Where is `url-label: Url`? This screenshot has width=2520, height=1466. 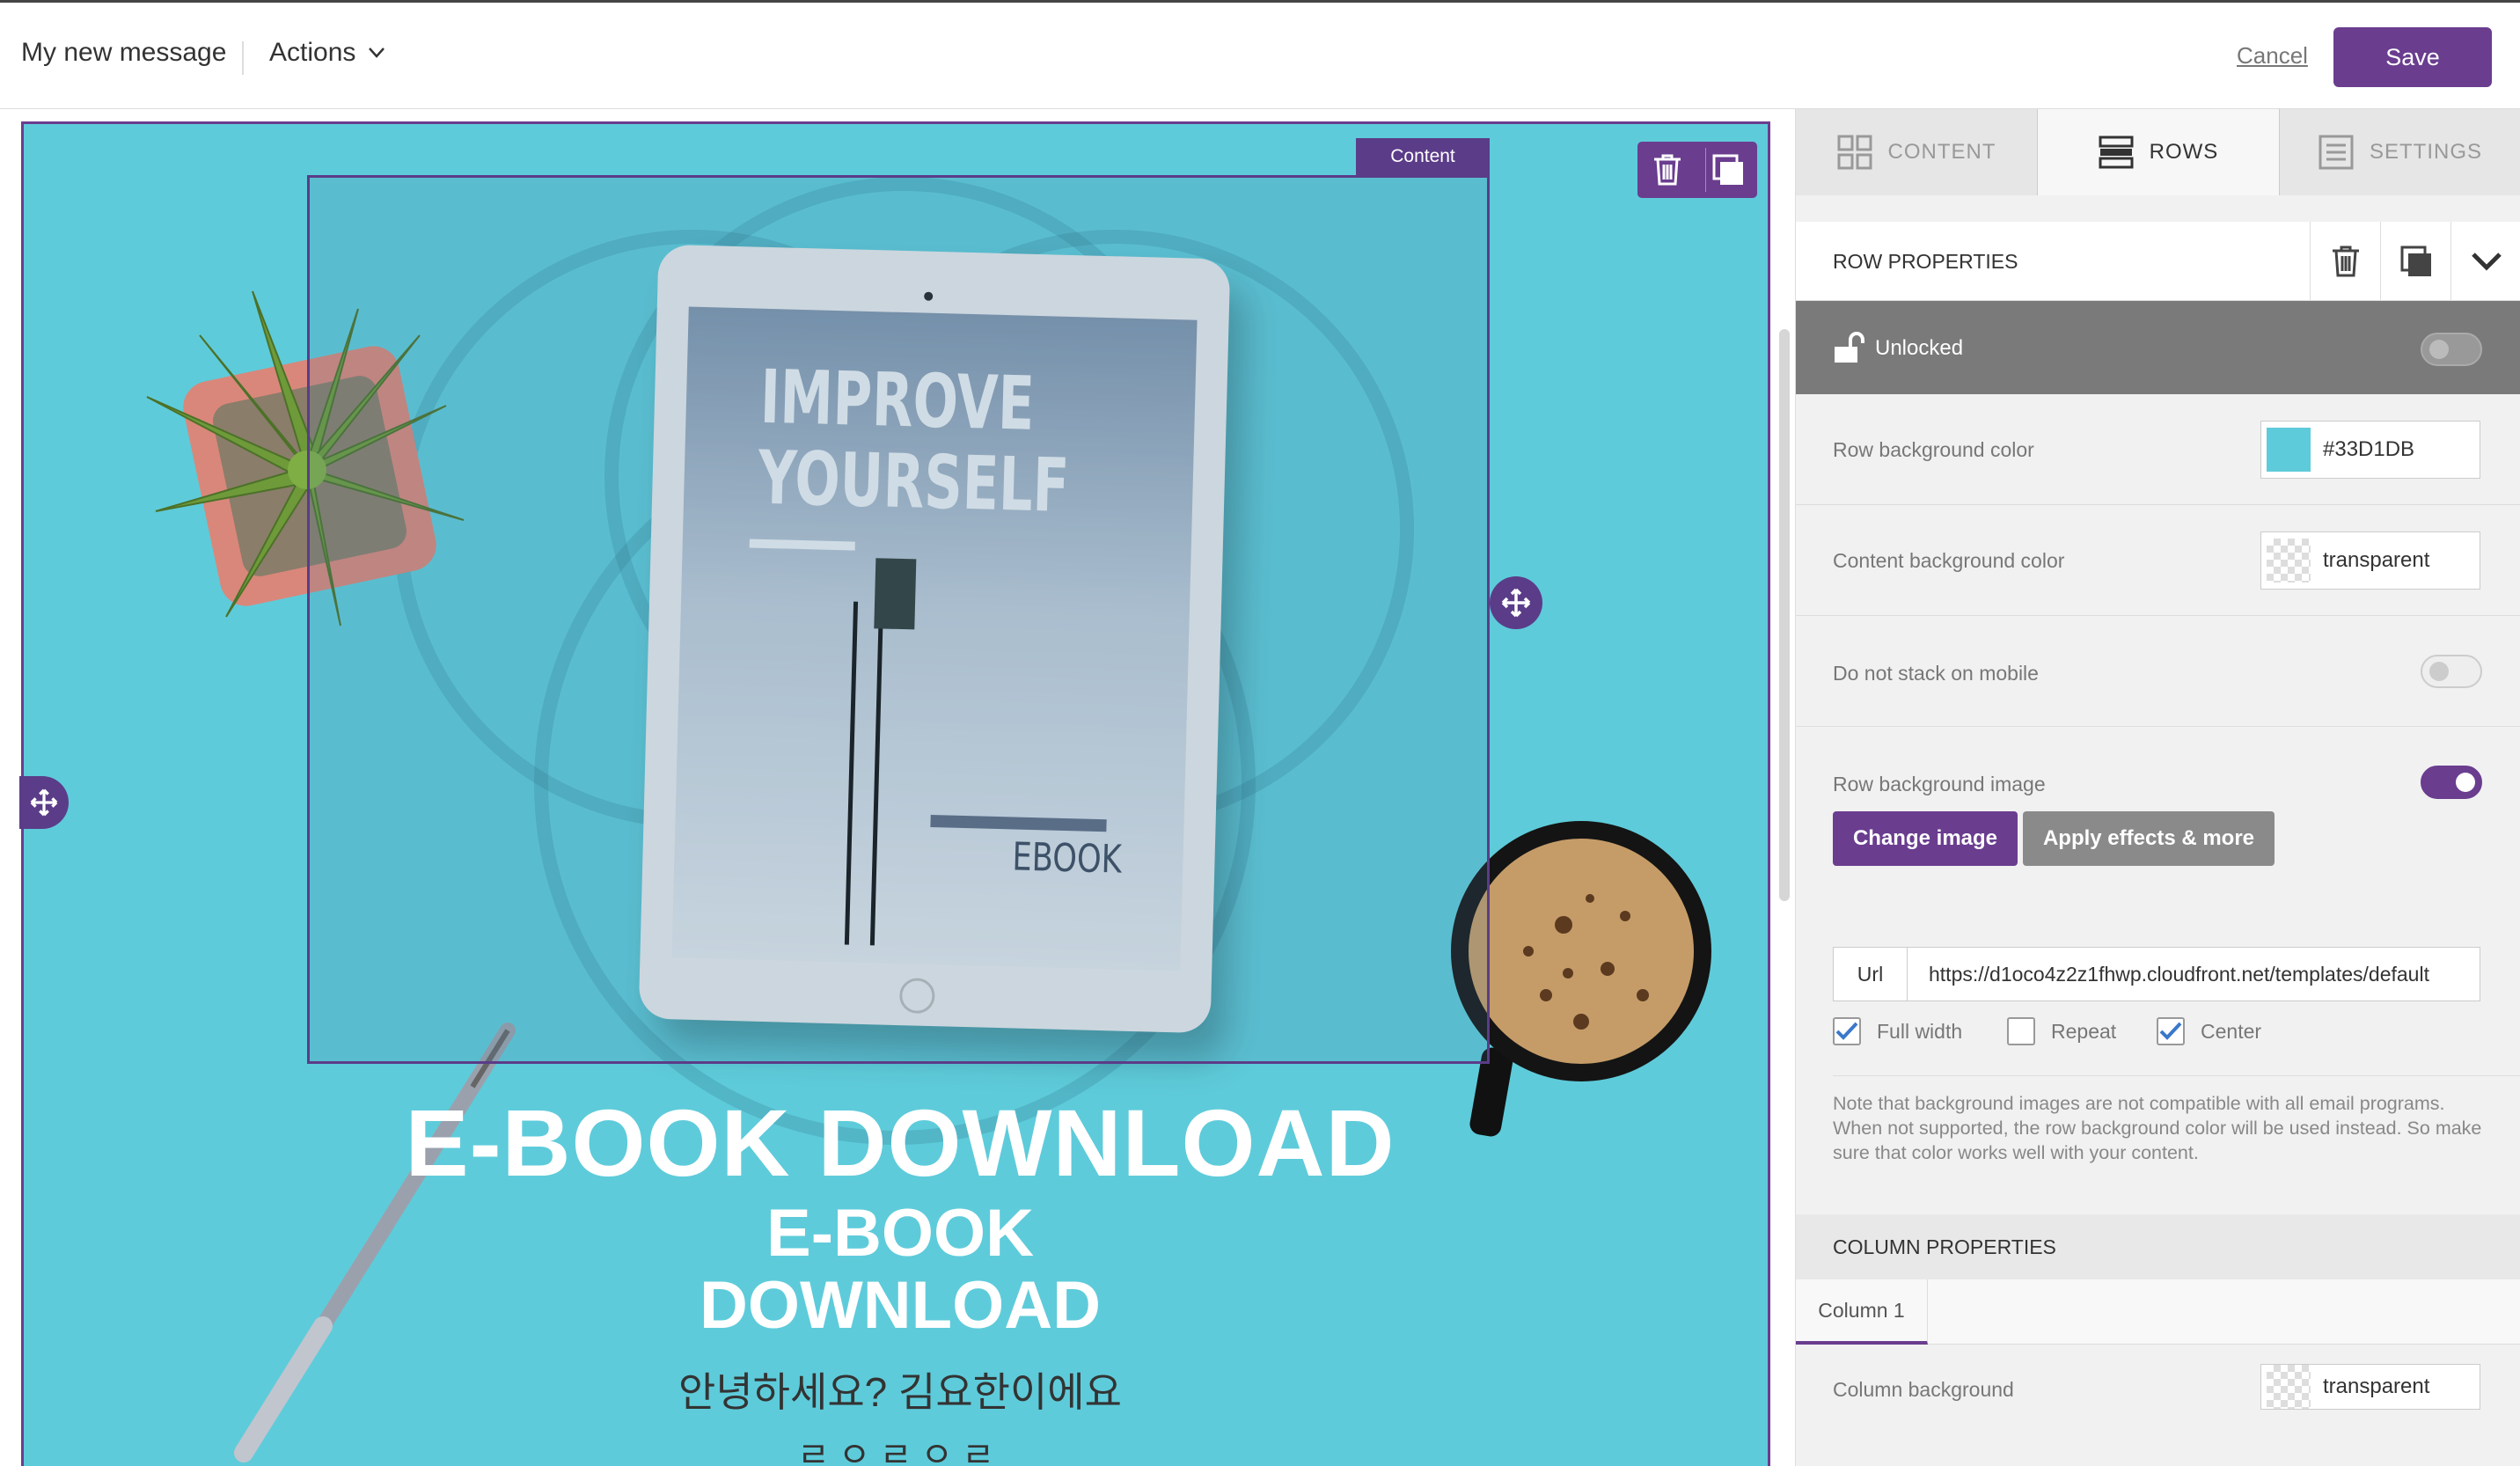 url-label: Url is located at coordinates (1871, 974).